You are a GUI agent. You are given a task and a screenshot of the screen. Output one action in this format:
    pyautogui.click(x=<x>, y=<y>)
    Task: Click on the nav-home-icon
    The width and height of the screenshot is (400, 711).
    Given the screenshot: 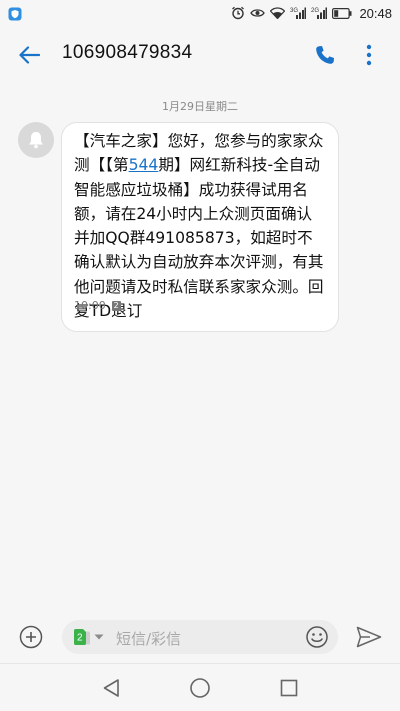 What is the action you would take?
    pyautogui.click(x=200, y=688)
    